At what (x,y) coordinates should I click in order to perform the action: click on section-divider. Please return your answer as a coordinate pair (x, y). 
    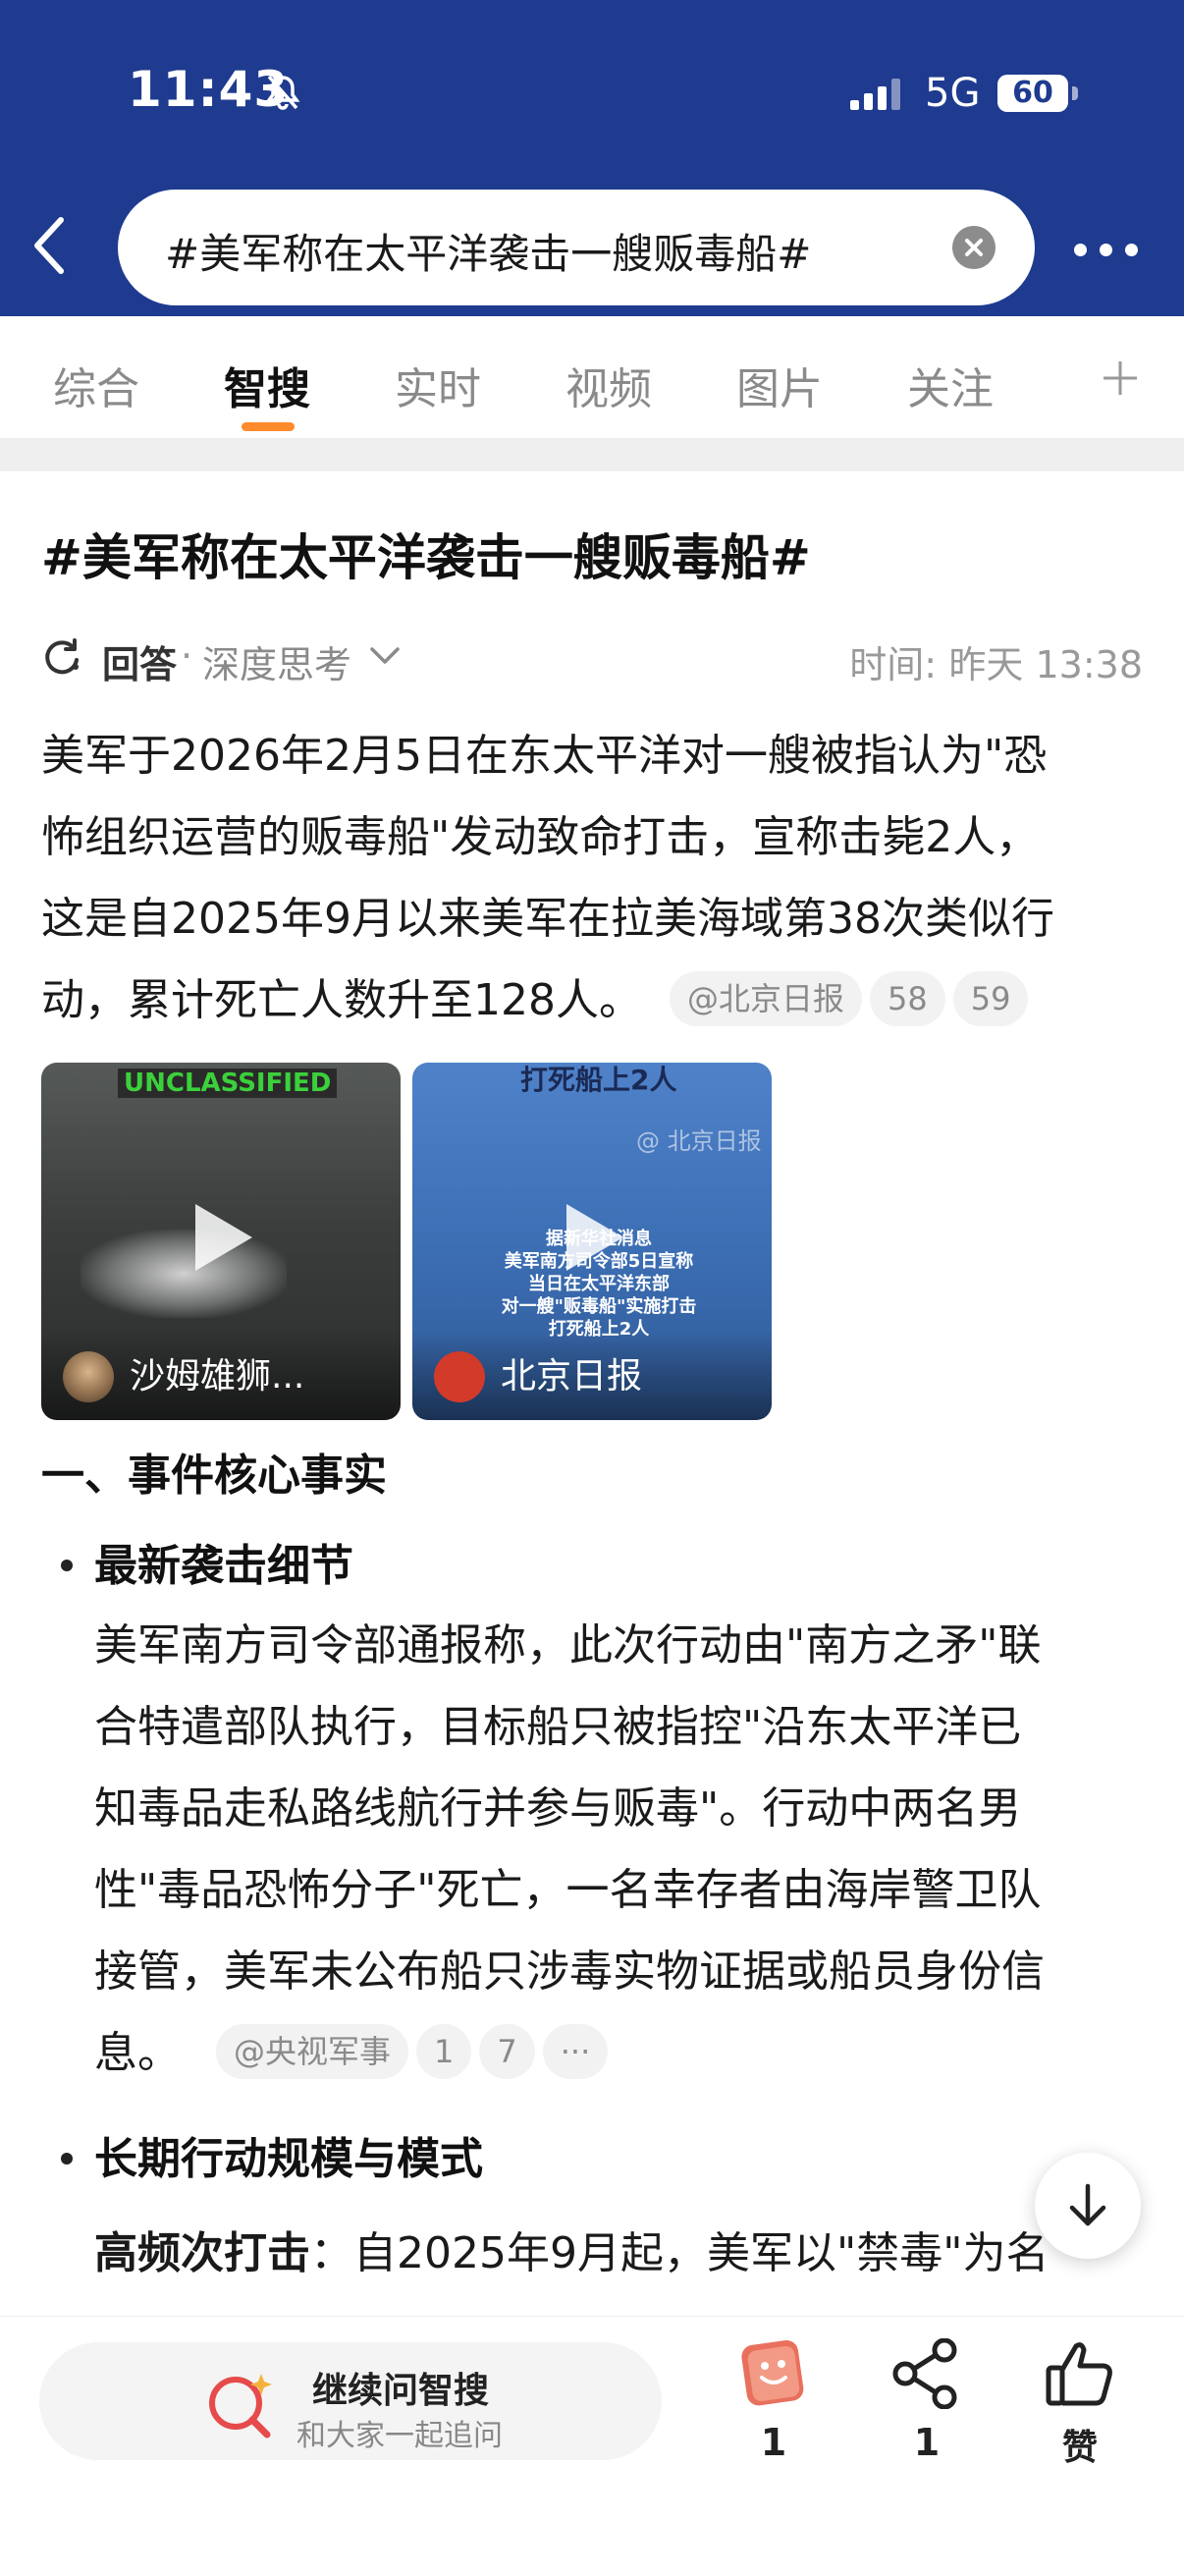
    Looking at the image, I should click on (592, 454).